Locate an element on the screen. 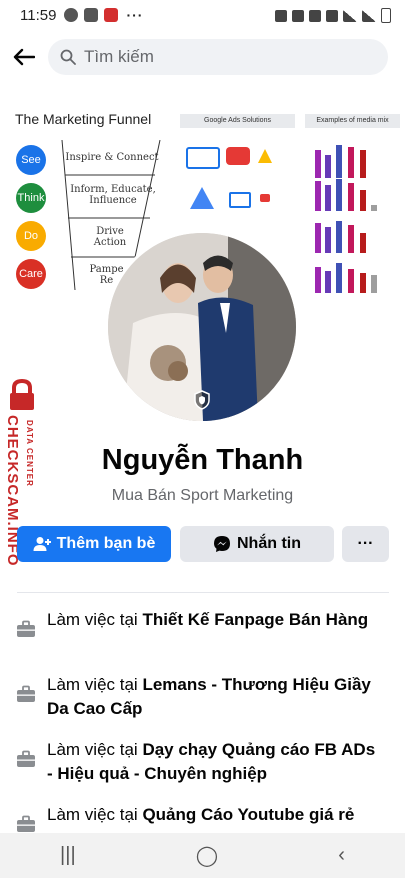 The width and height of the screenshot is (405, 878). more-options-button: ··· is located at coordinates (365, 544).